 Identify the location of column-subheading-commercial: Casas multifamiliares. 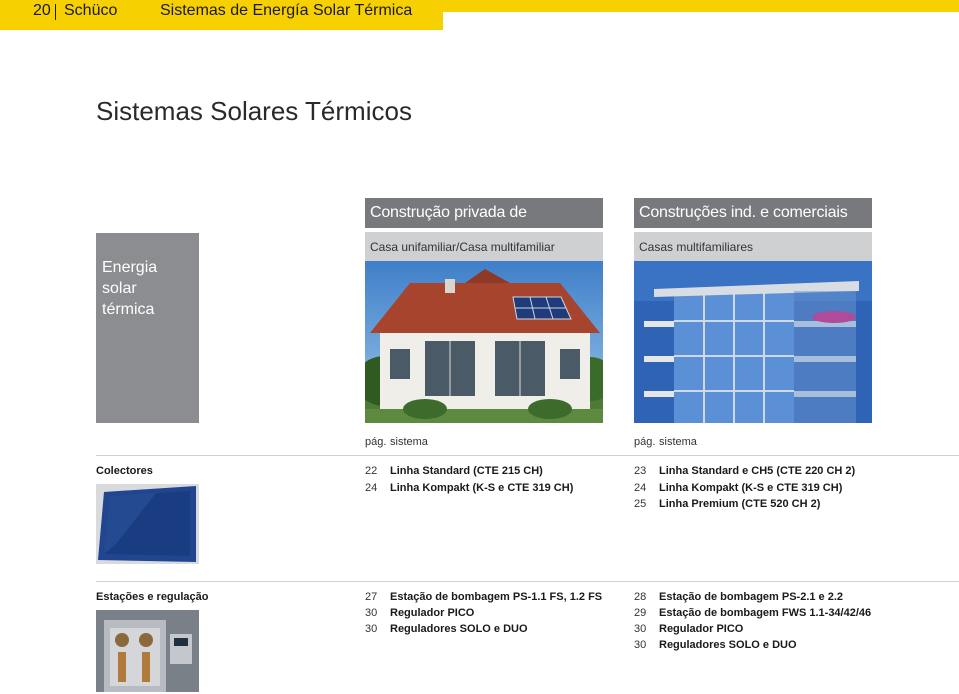
(753, 247).